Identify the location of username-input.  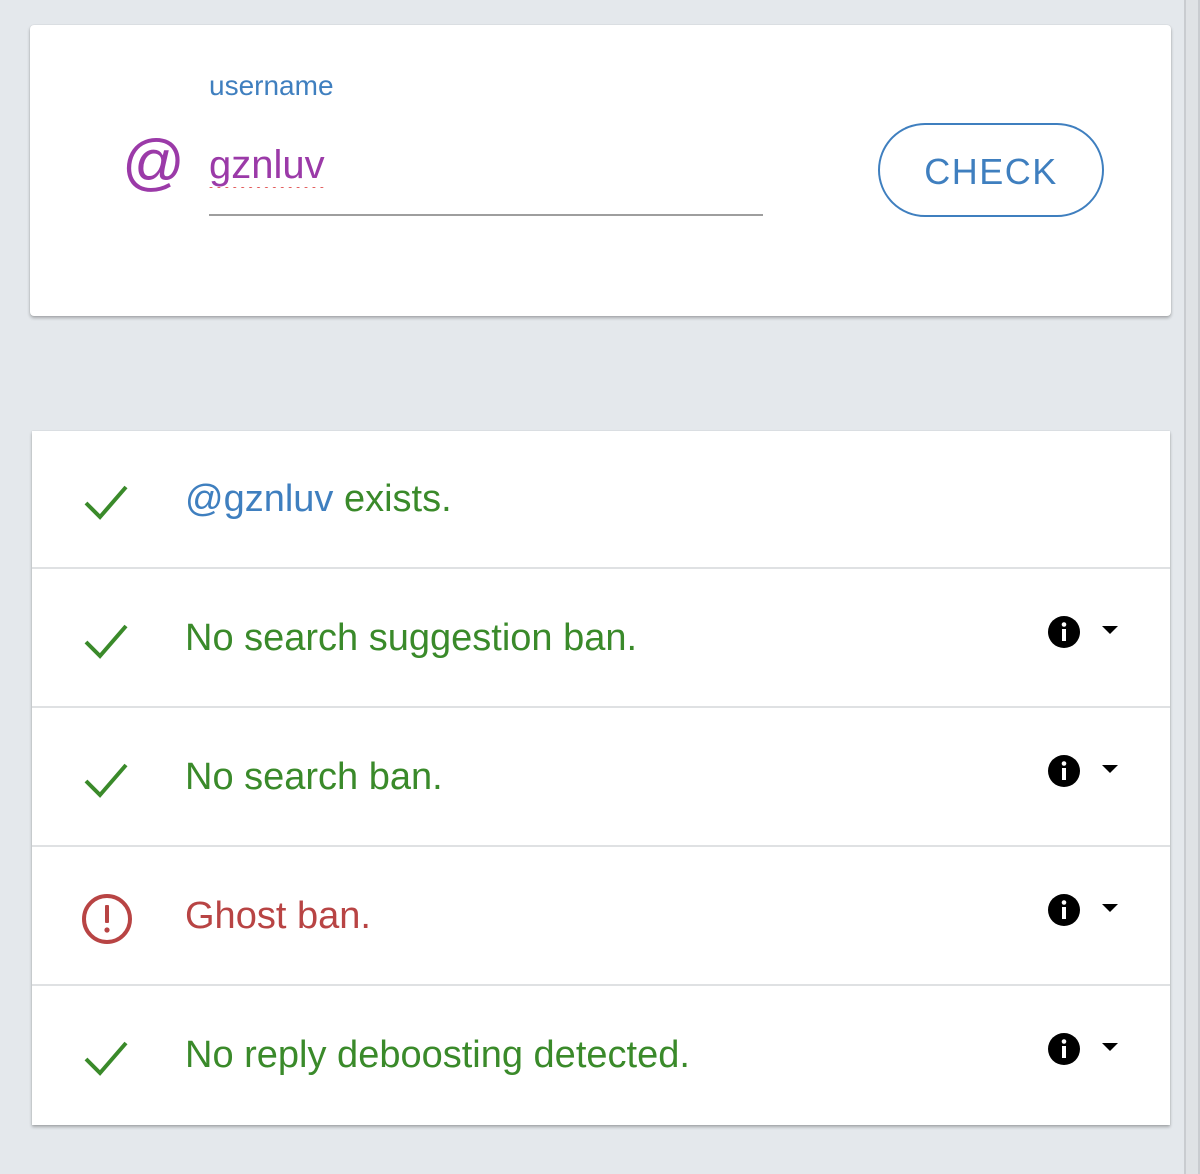
(485, 165).